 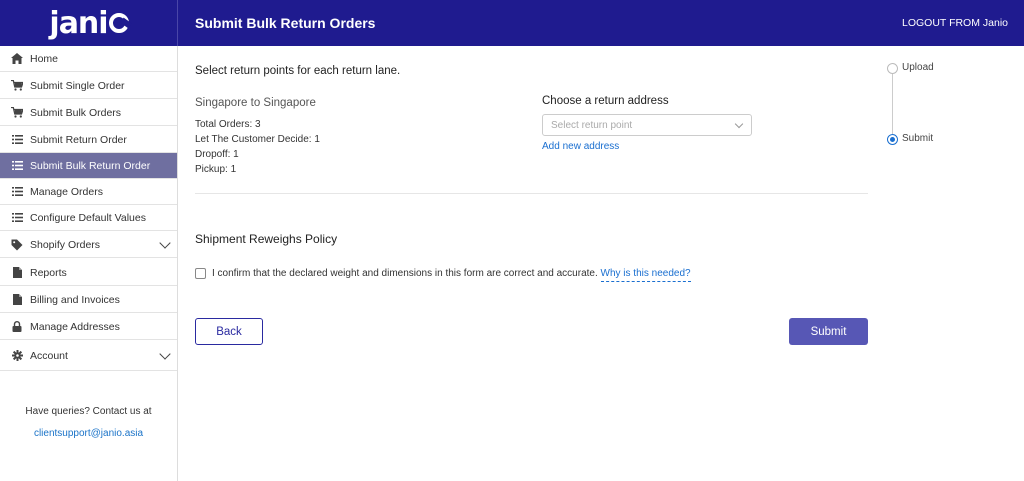 I want to click on home-icon, so click(x=17, y=59).